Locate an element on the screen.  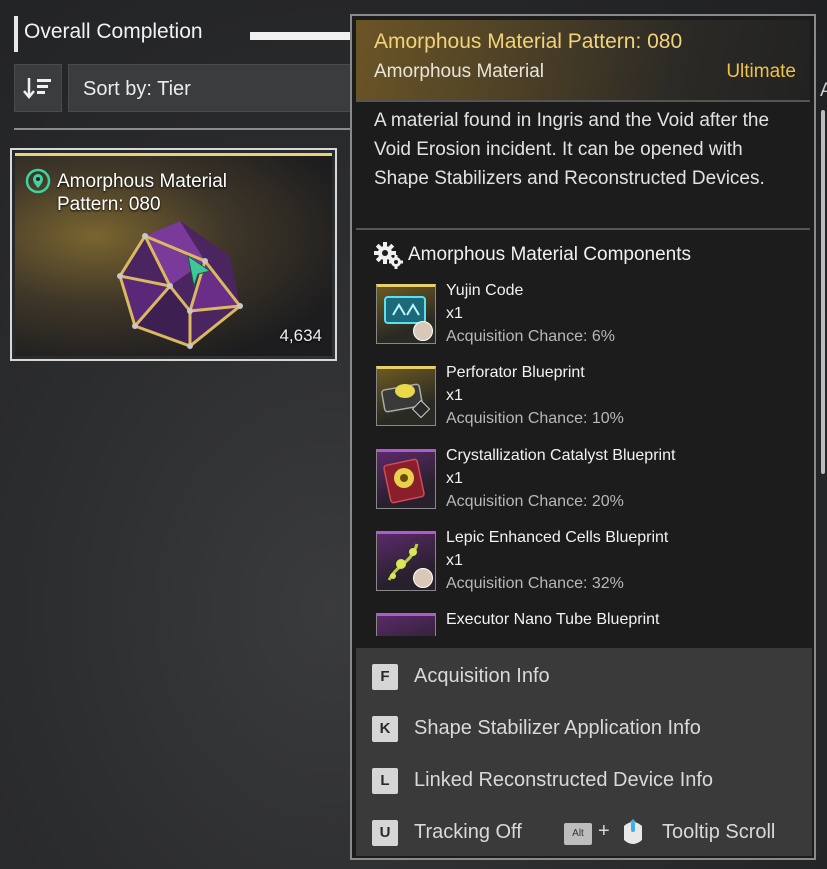
component-chance: Acquisition Chance: 10% is located at coordinates (535, 418).